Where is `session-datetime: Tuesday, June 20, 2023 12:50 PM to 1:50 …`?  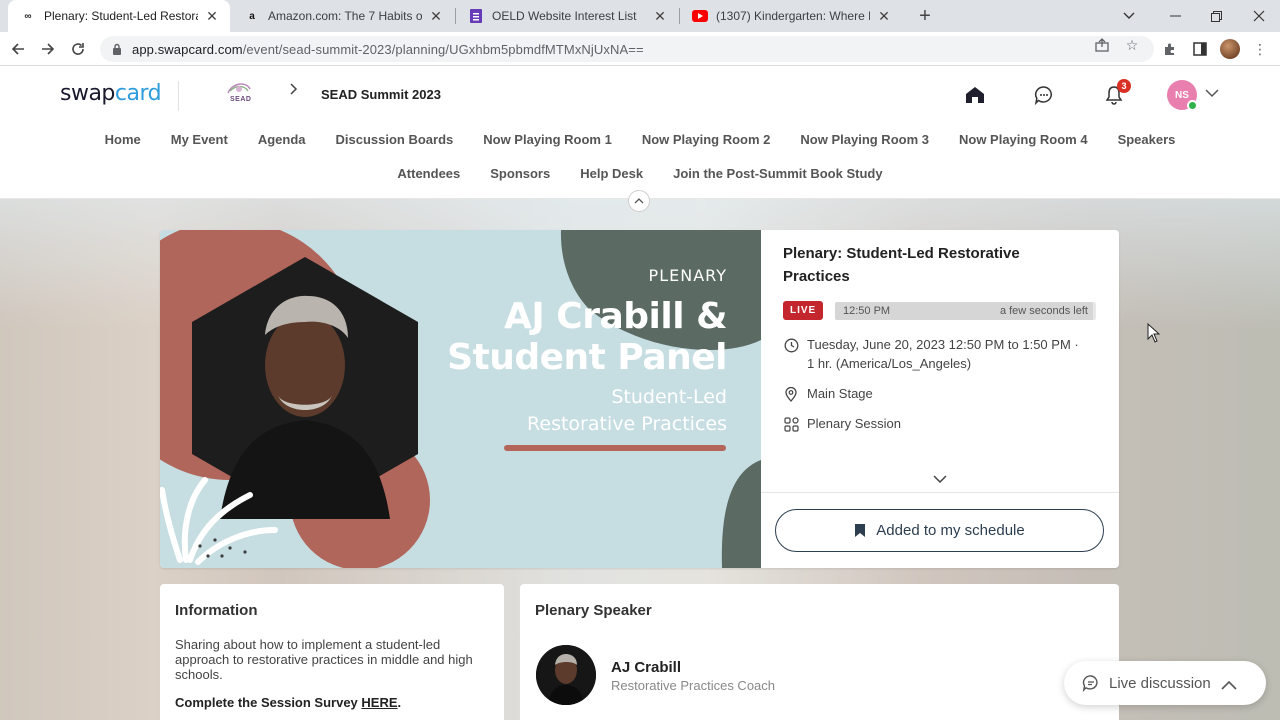
session-datetime: Tuesday, June 20, 2023 12:50 PM to 1:50 … is located at coordinates (931, 354).